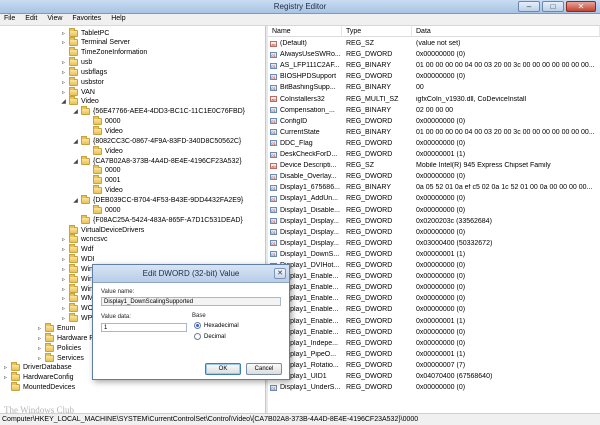 Image resolution: width=600 pixels, height=425 pixels. I want to click on tree-item: {F08AC25A-5424-483A-865F-A7D1C531DEAD}, so click(157, 219).